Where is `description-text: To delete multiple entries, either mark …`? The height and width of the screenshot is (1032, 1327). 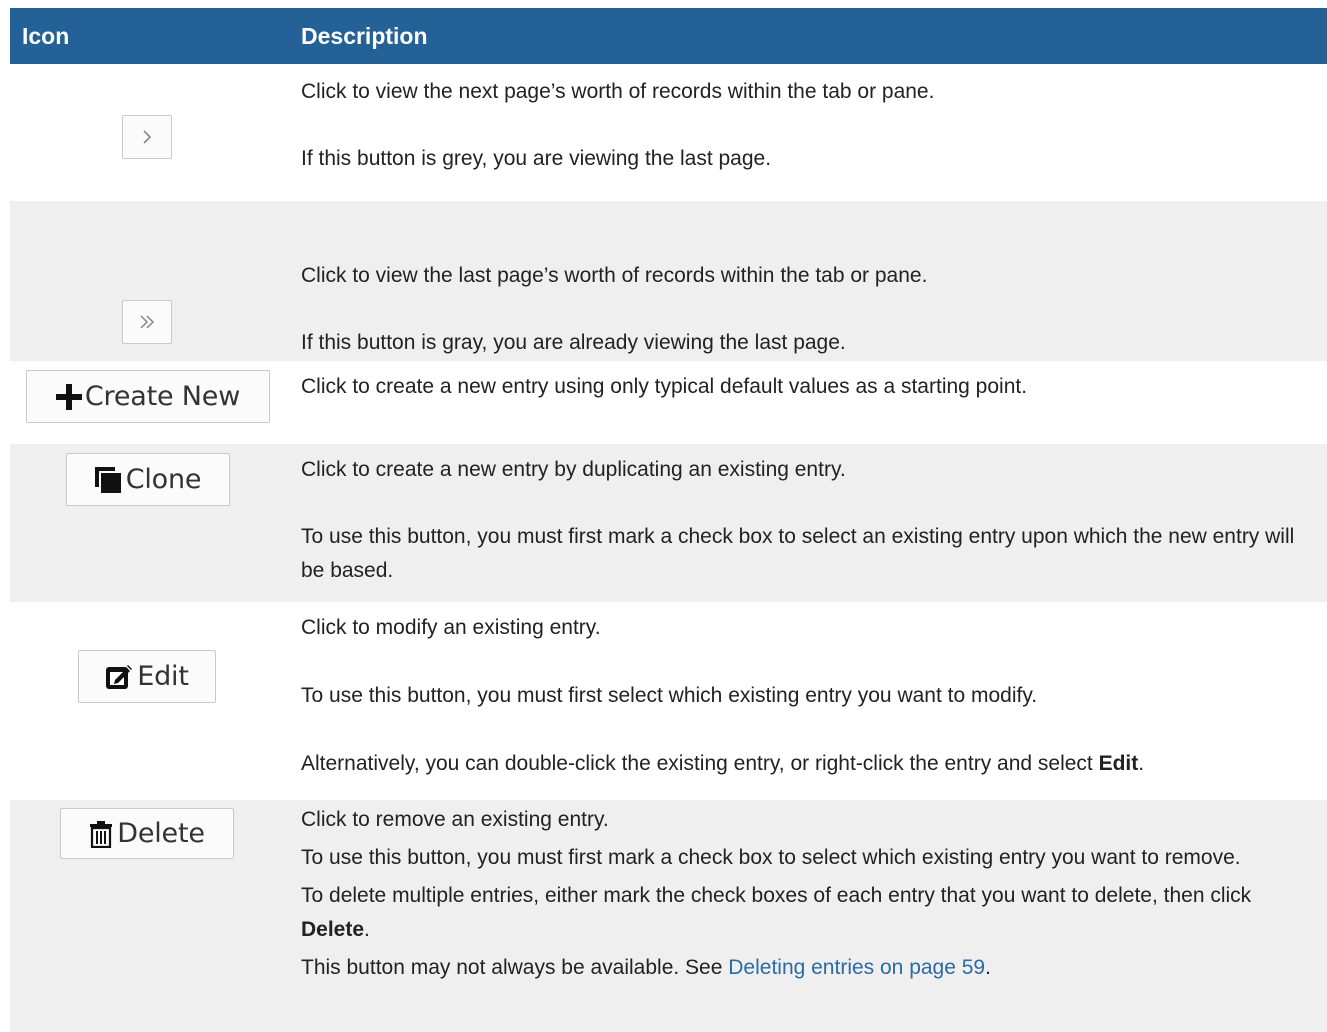
description-text: To delete multiple entries, either mark … is located at coordinates (812, 913).